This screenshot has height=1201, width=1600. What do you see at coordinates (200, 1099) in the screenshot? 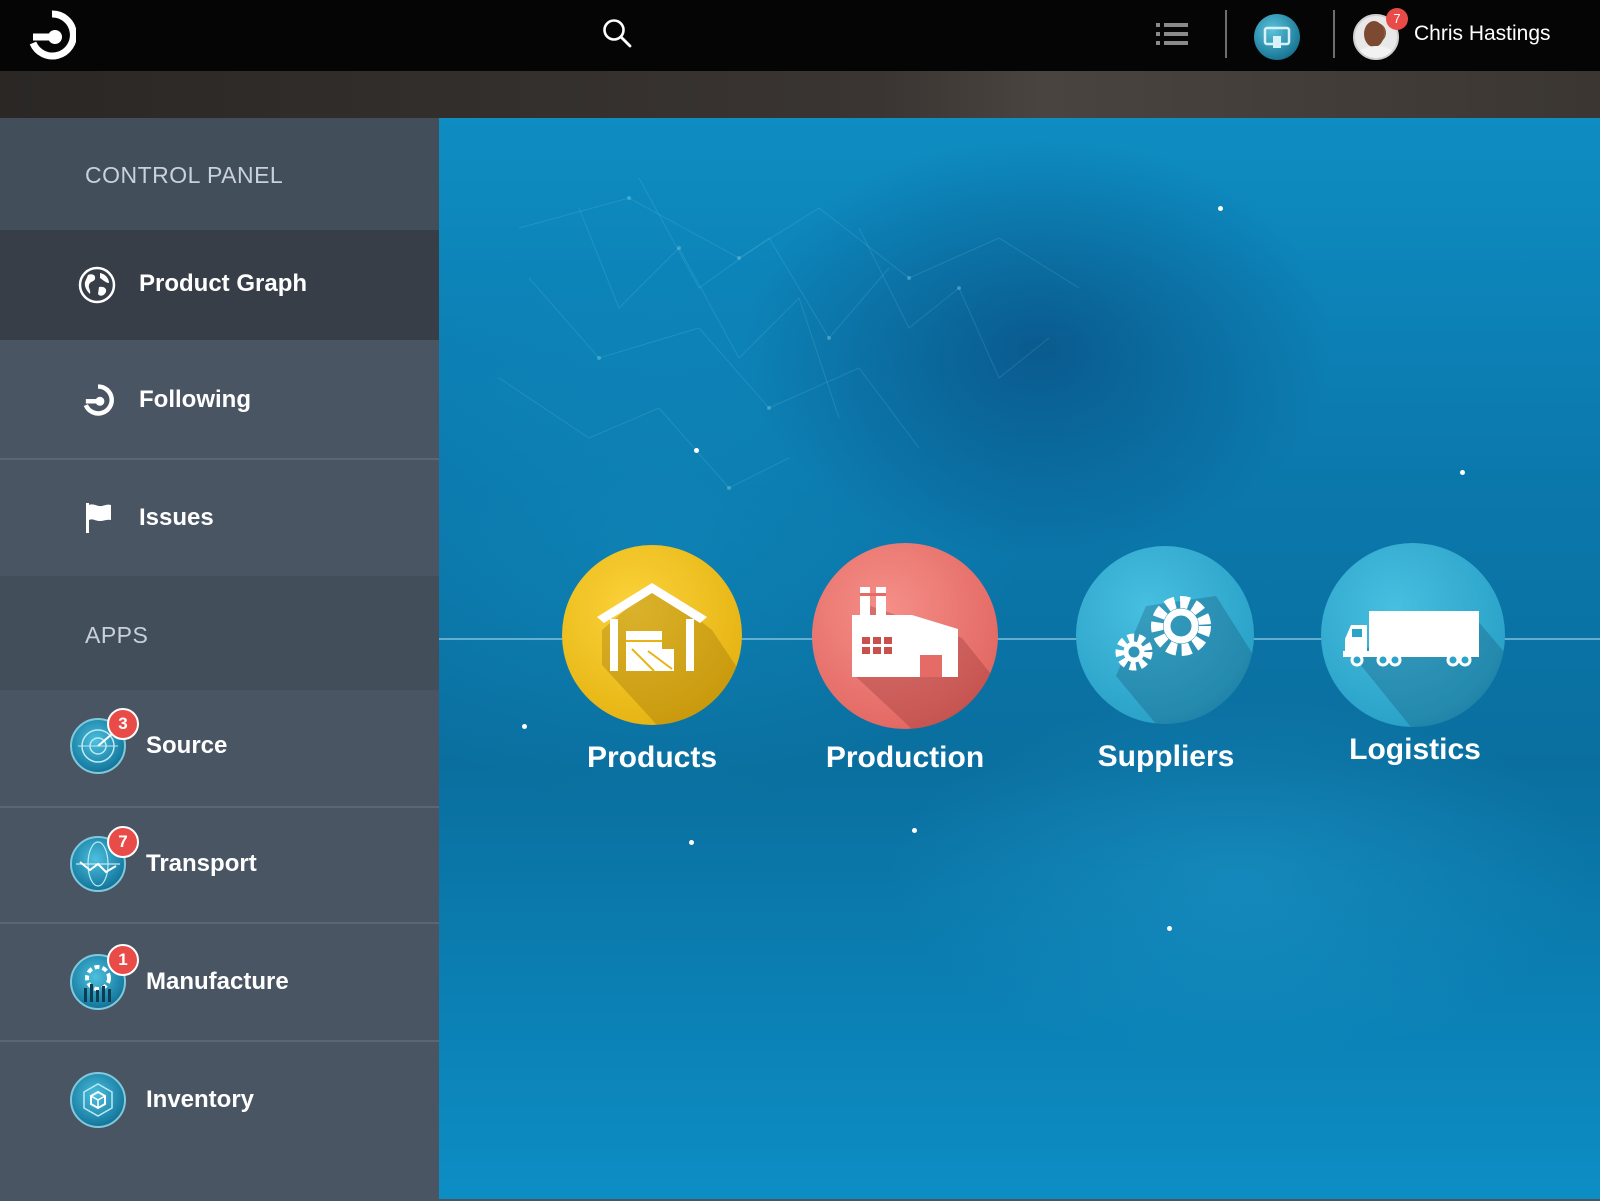
I see `sidebar-item-label: Inventory` at bounding box center [200, 1099].